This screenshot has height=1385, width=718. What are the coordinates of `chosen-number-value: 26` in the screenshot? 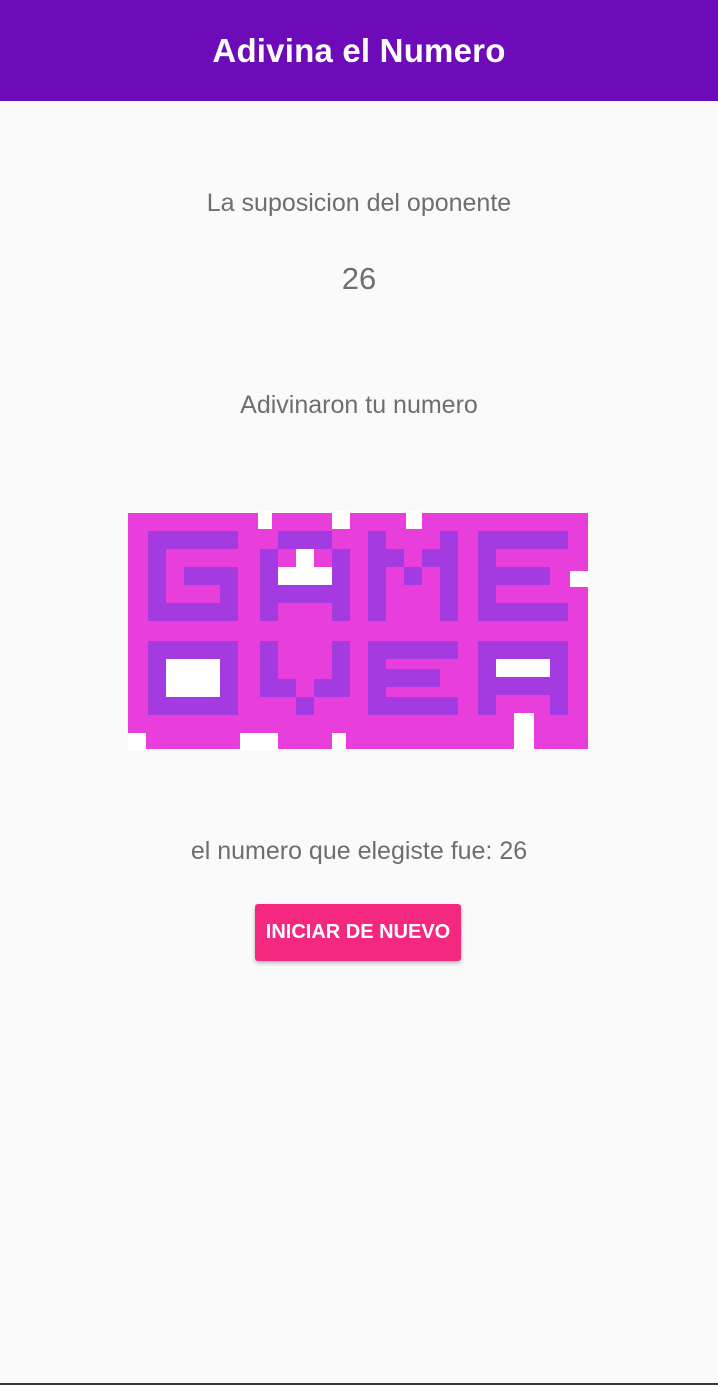 It's located at (513, 851).